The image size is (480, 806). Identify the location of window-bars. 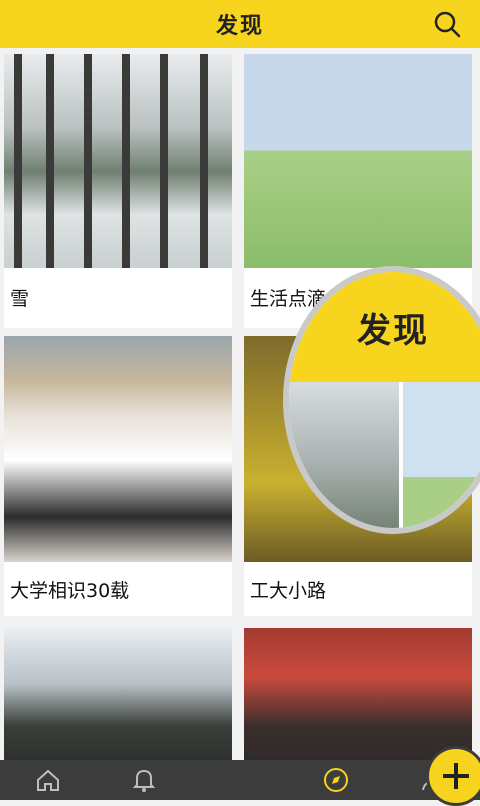
(118, 161).